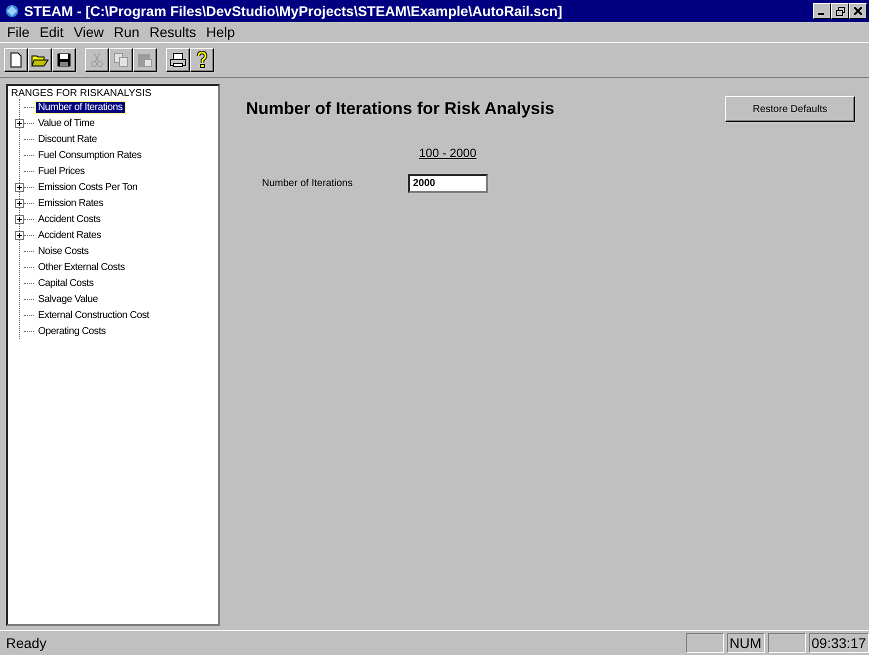  I want to click on restore-icon, so click(840, 11).